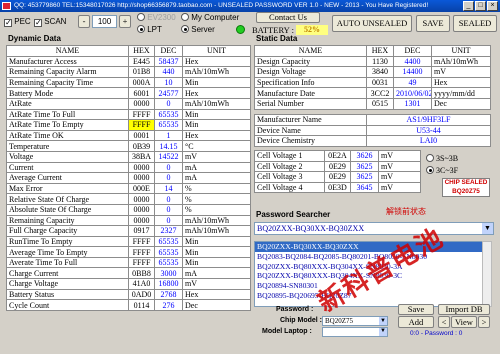 The image size is (500, 354). What do you see at coordinates (240, 29) in the screenshot?
I see `connection-status-icon` at bounding box center [240, 29].